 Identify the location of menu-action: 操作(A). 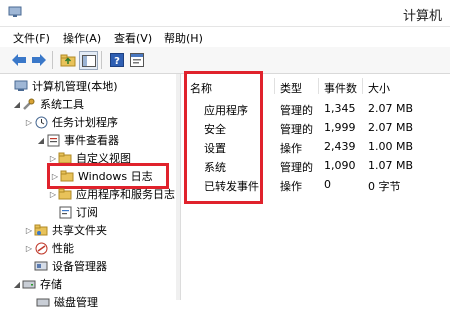
(82, 38).